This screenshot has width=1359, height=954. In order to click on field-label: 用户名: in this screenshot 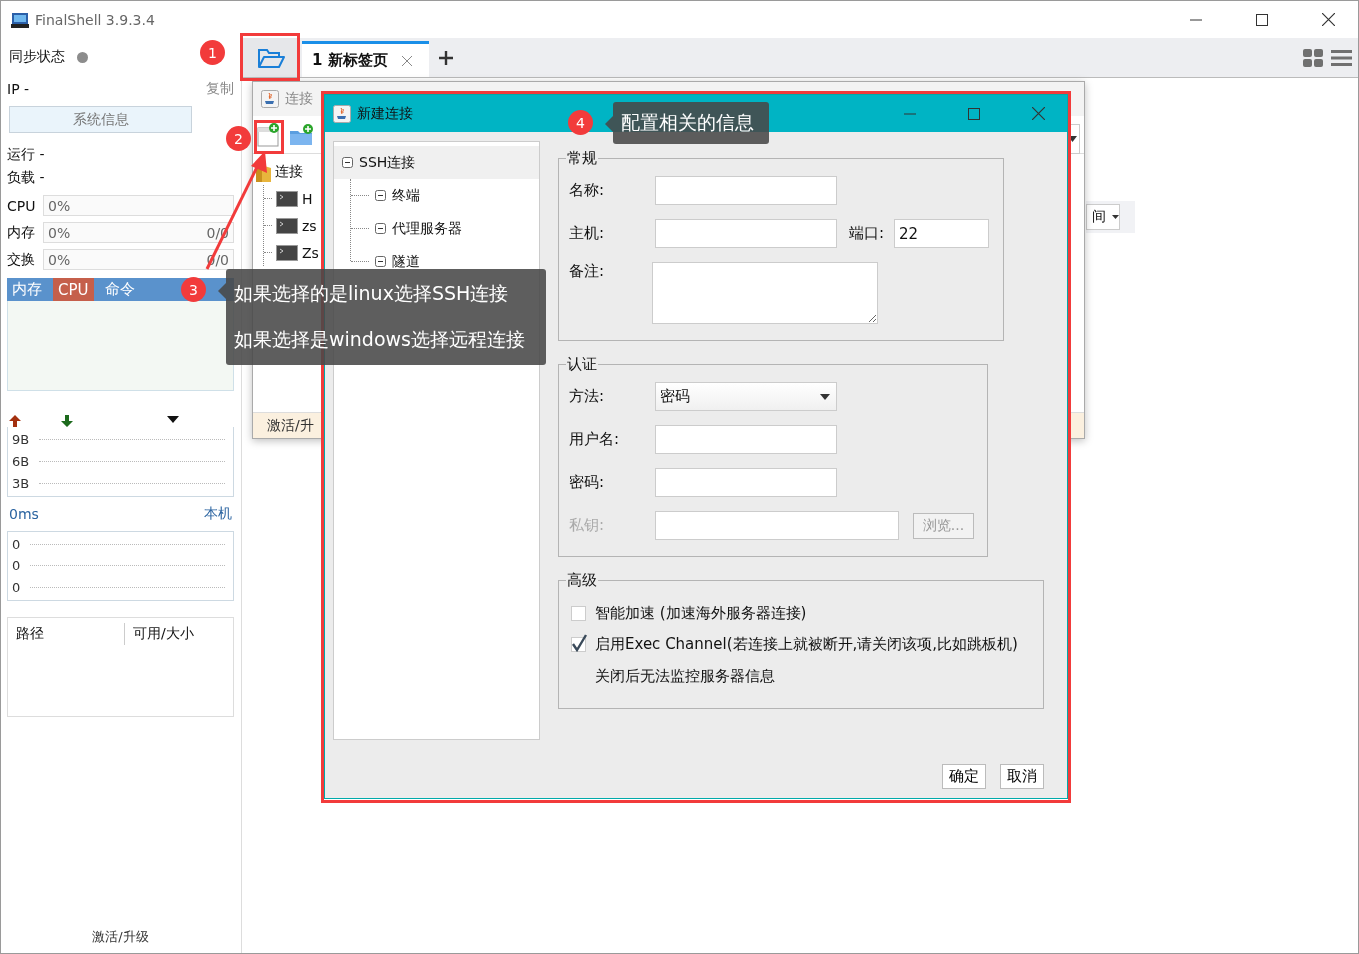, I will do `click(595, 439)`.